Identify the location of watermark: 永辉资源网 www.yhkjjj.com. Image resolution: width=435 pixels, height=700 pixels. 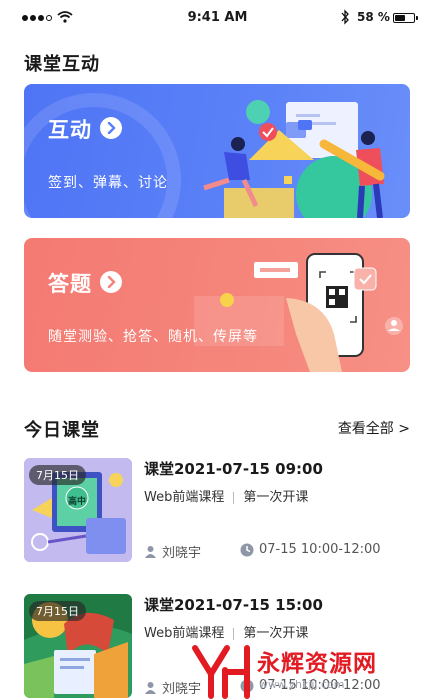
(310, 670).